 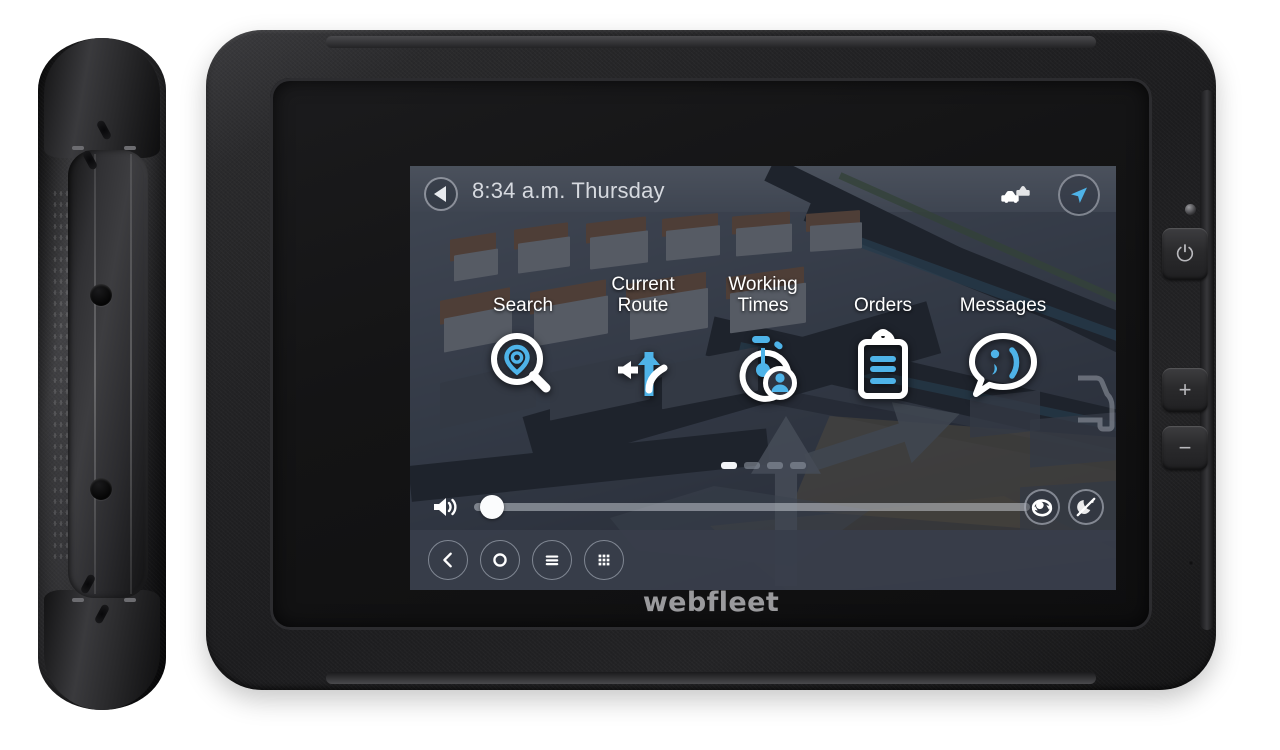 I want to click on volume-up-button: +, so click(x=1185, y=390).